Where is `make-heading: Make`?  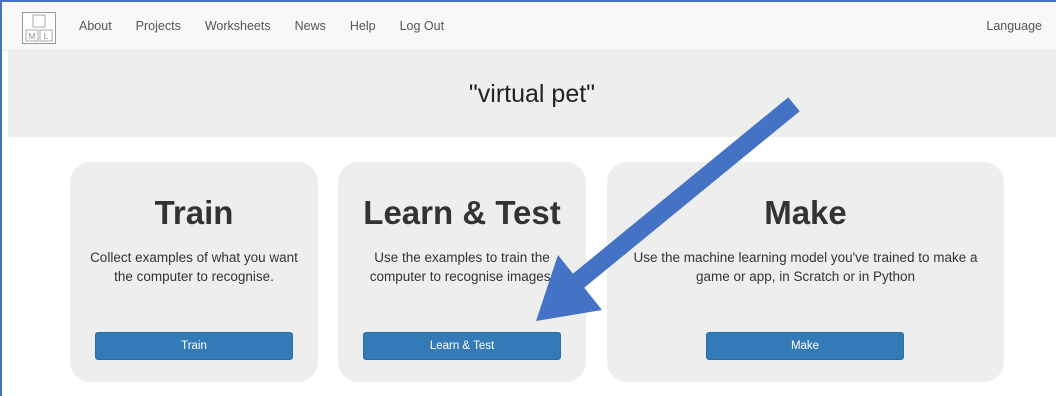 make-heading: Make is located at coordinates (805, 212).